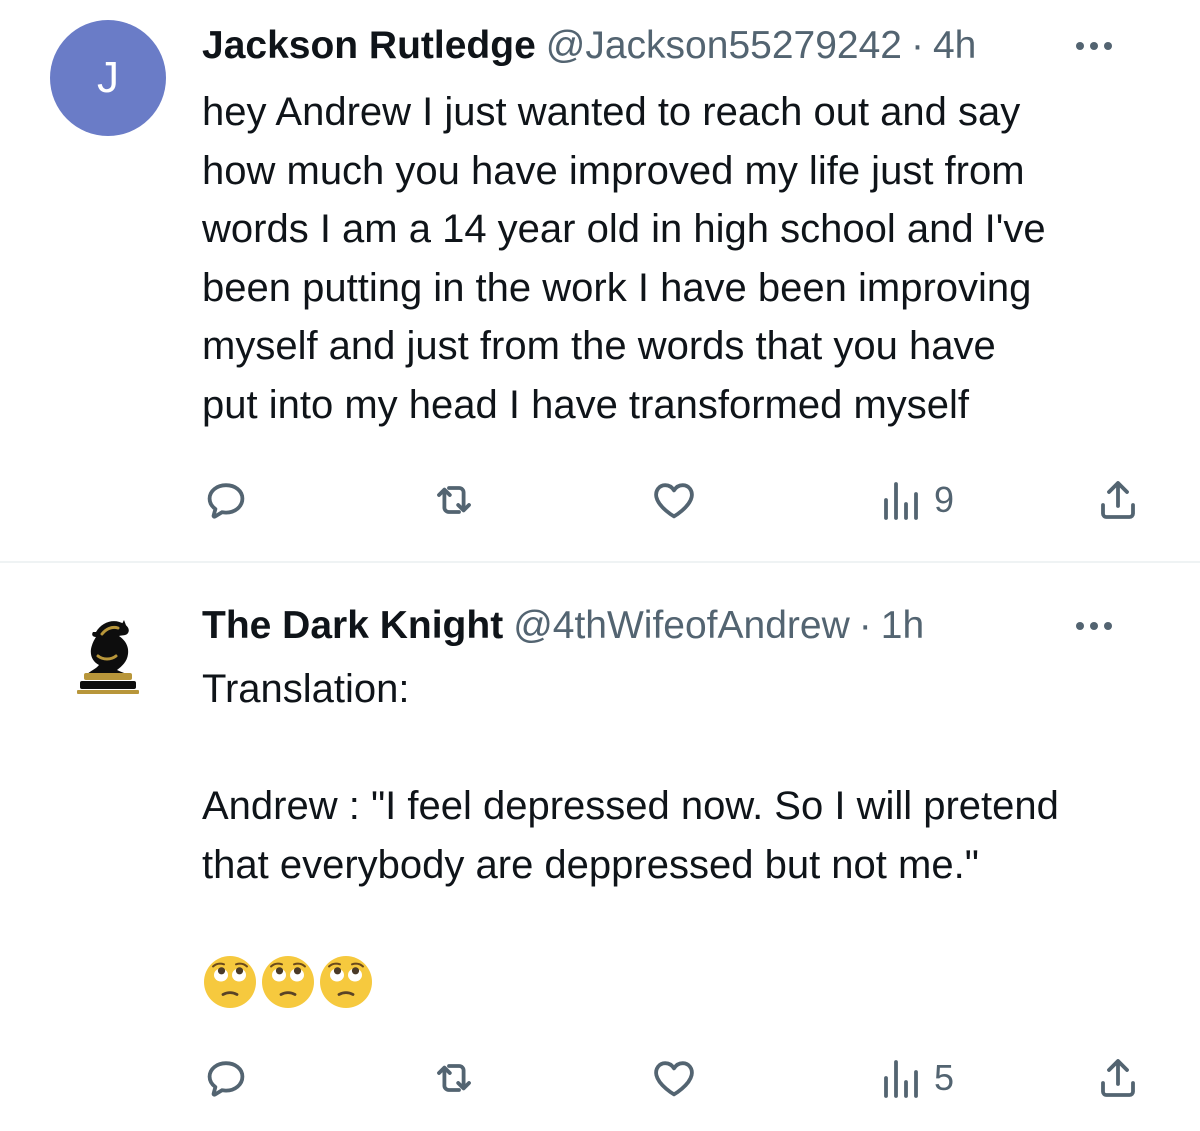 This screenshot has width=1200, height=1131. I want to click on action-bar: 5, so click(675, 1078).